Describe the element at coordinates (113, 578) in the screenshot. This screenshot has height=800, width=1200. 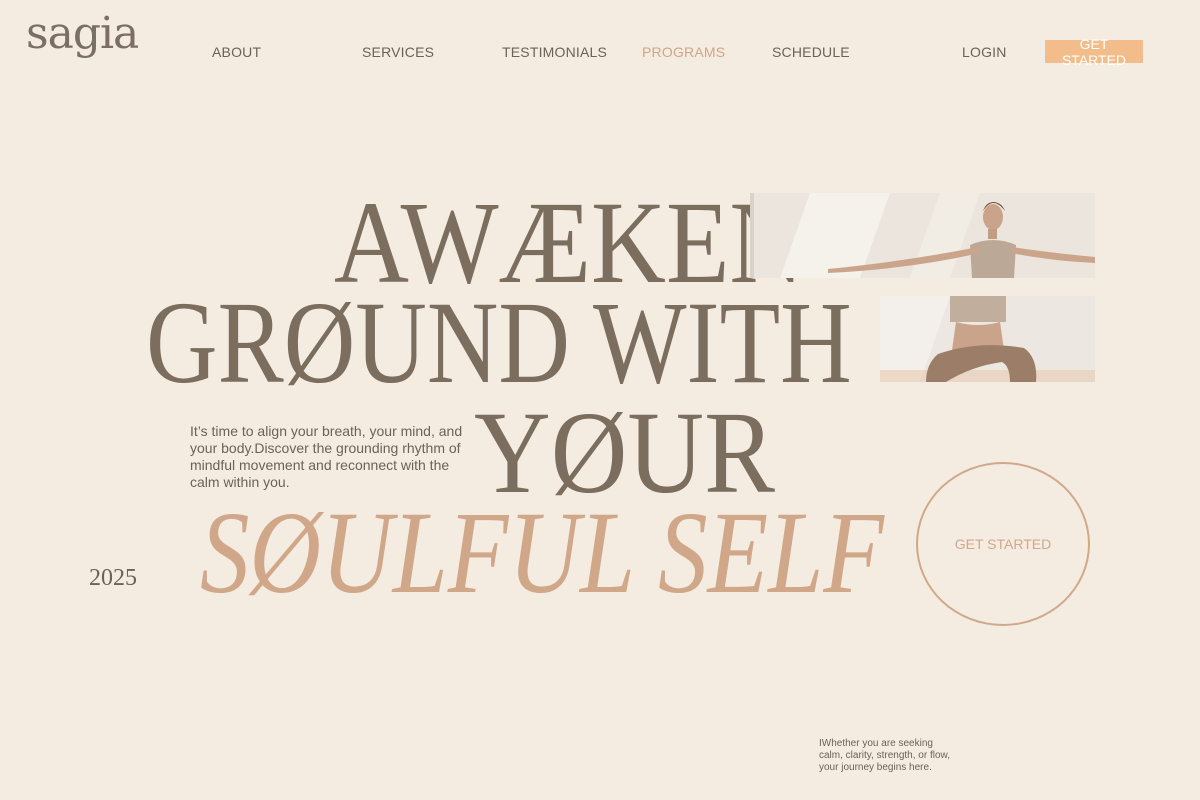
I see `year-label: 2025` at that location.